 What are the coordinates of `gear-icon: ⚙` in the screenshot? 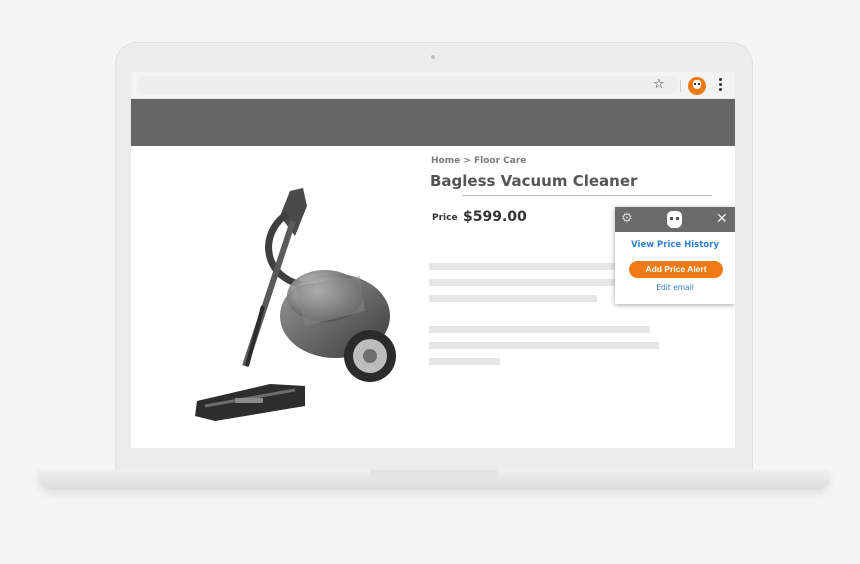 It's located at (627, 219).